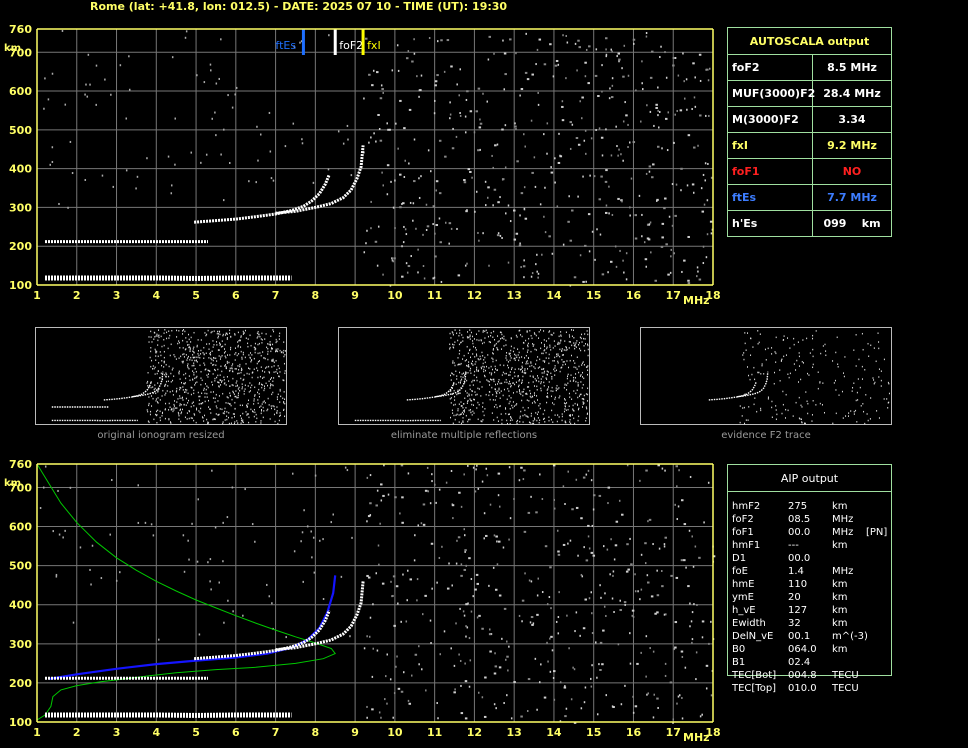 This screenshot has height=748, width=968. What do you see at coordinates (20, 285) in the screenshot?
I see `y-tick-label: 100` at bounding box center [20, 285].